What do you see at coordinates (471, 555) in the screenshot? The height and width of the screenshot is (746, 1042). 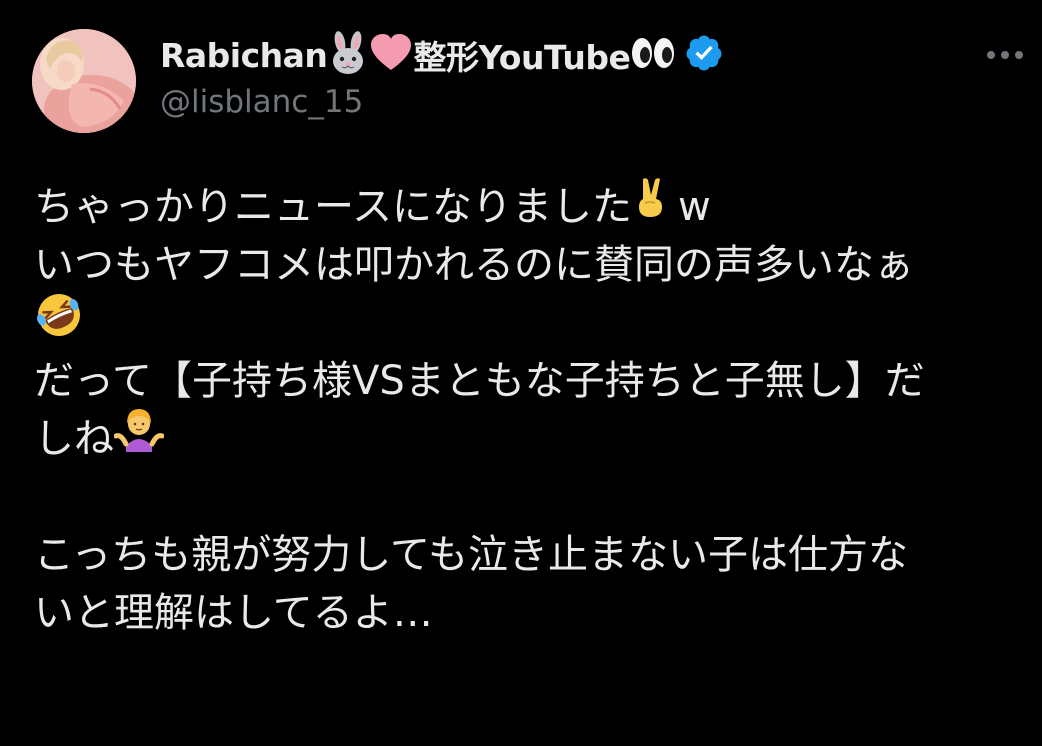 I see `post-line: こっちも親が努力しても泣き止まない子は仕方な` at bounding box center [471, 555].